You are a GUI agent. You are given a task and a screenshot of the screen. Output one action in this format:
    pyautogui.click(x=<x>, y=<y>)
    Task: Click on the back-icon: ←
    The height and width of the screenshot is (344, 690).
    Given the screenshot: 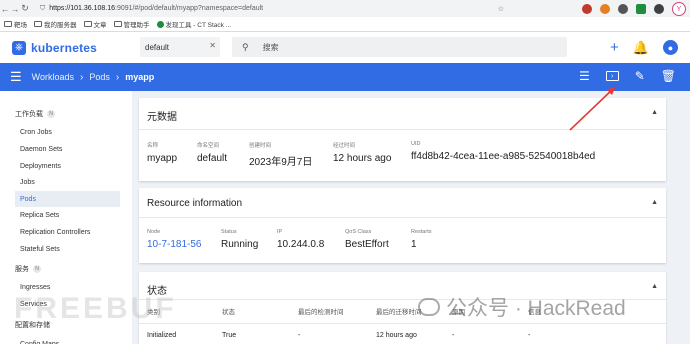 What is the action you would take?
    pyautogui.click(x=5, y=9)
    